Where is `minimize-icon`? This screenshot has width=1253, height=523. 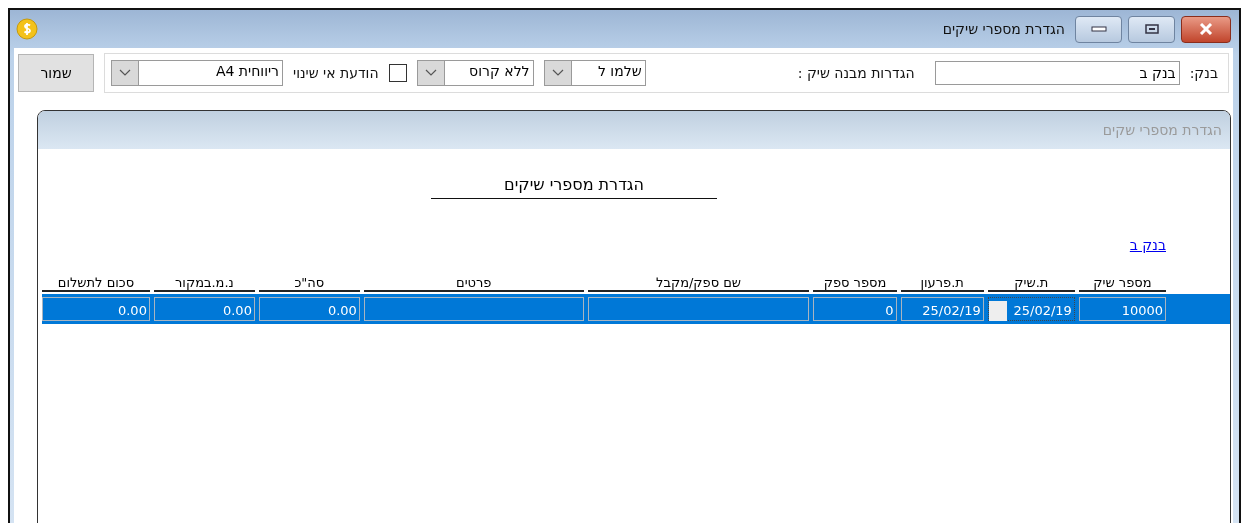
minimize-icon is located at coordinates (1098, 29).